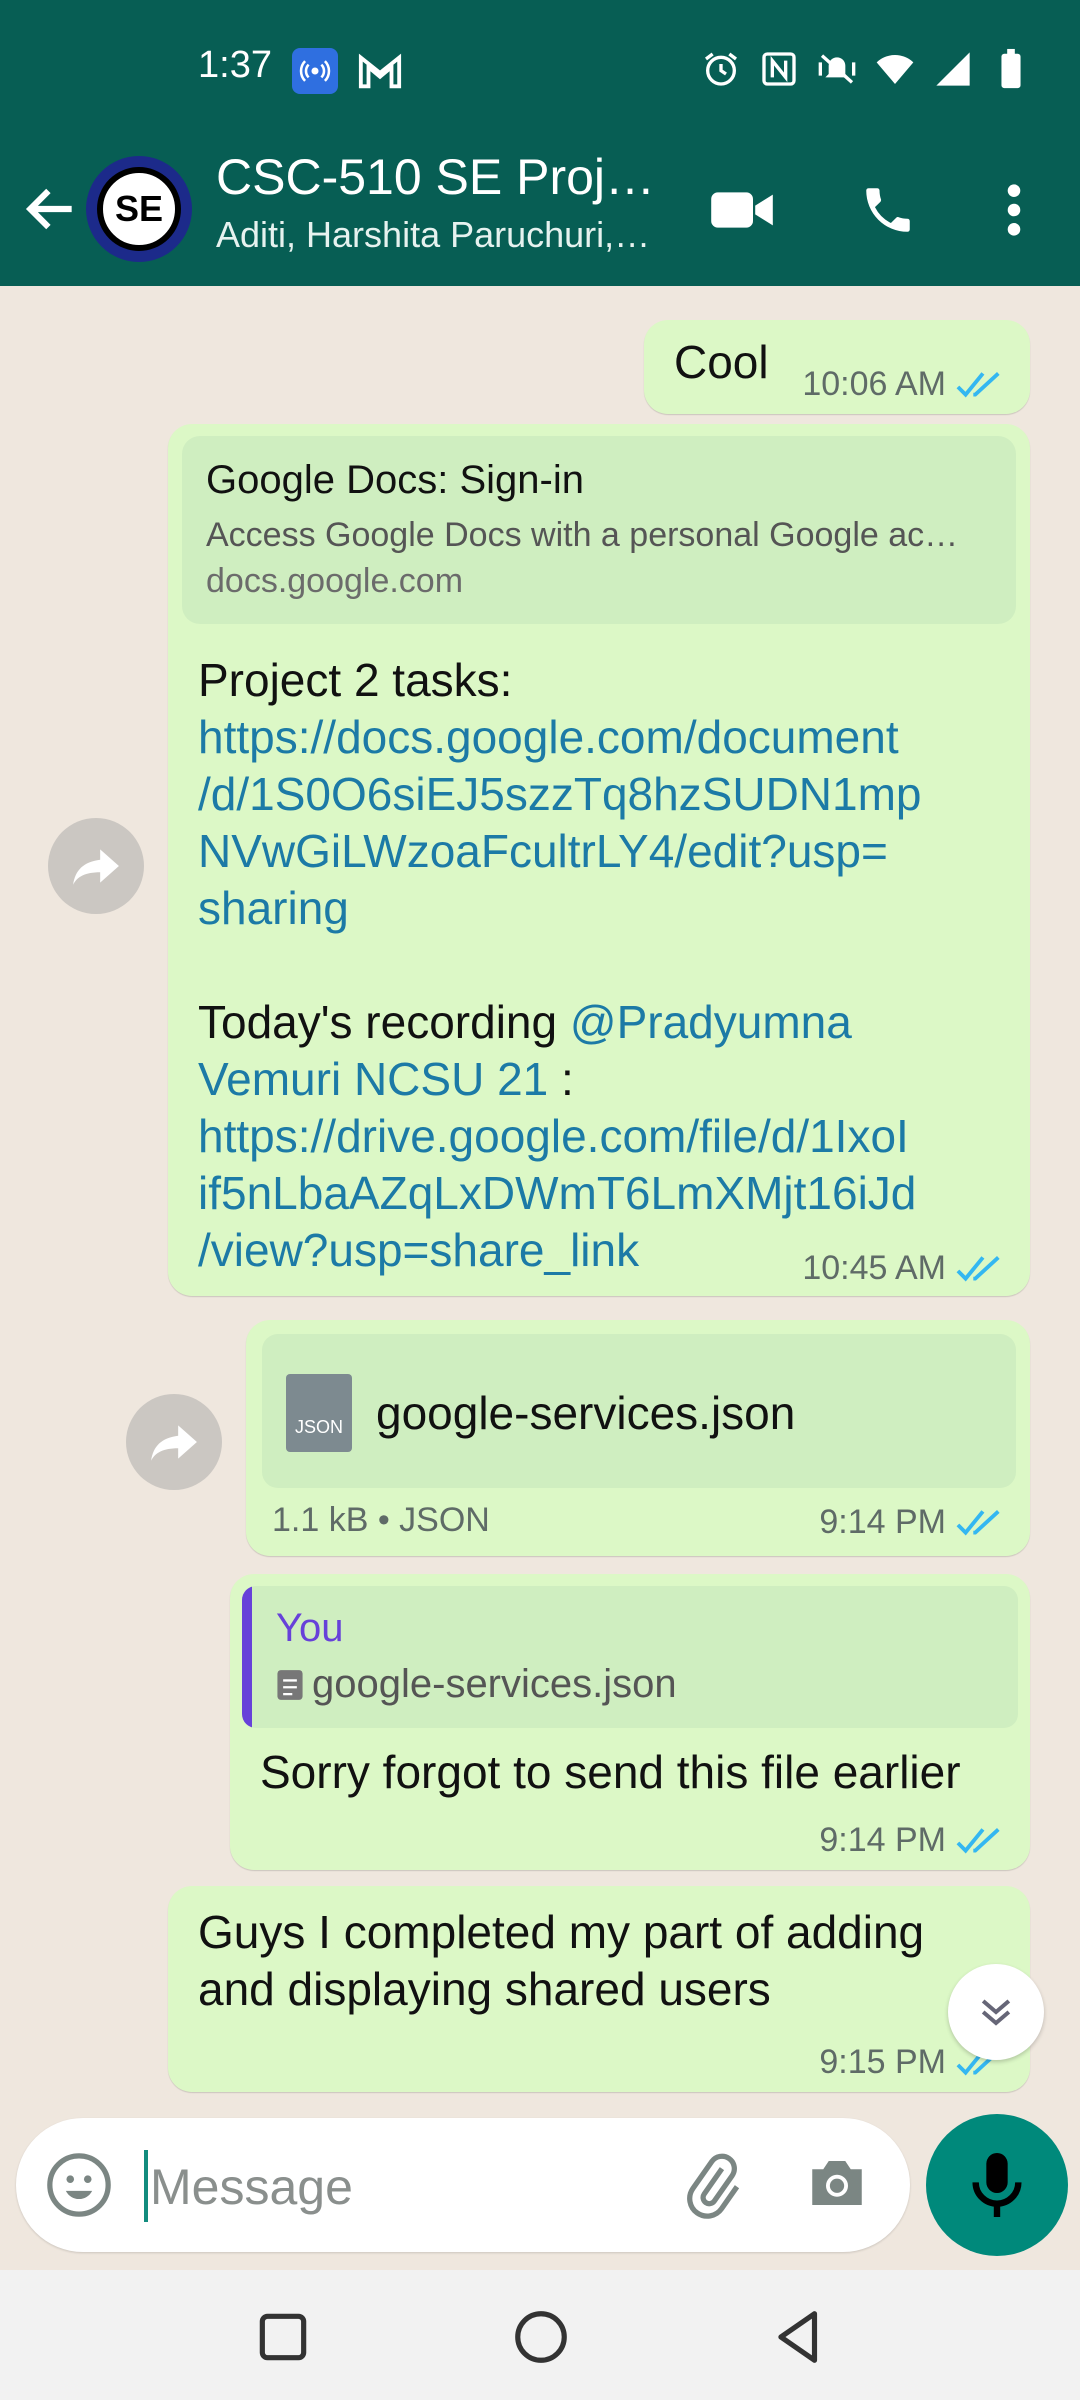 This screenshot has width=1080, height=2400. What do you see at coordinates (146, 2186) in the screenshot?
I see `text-caret` at bounding box center [146, 2186].